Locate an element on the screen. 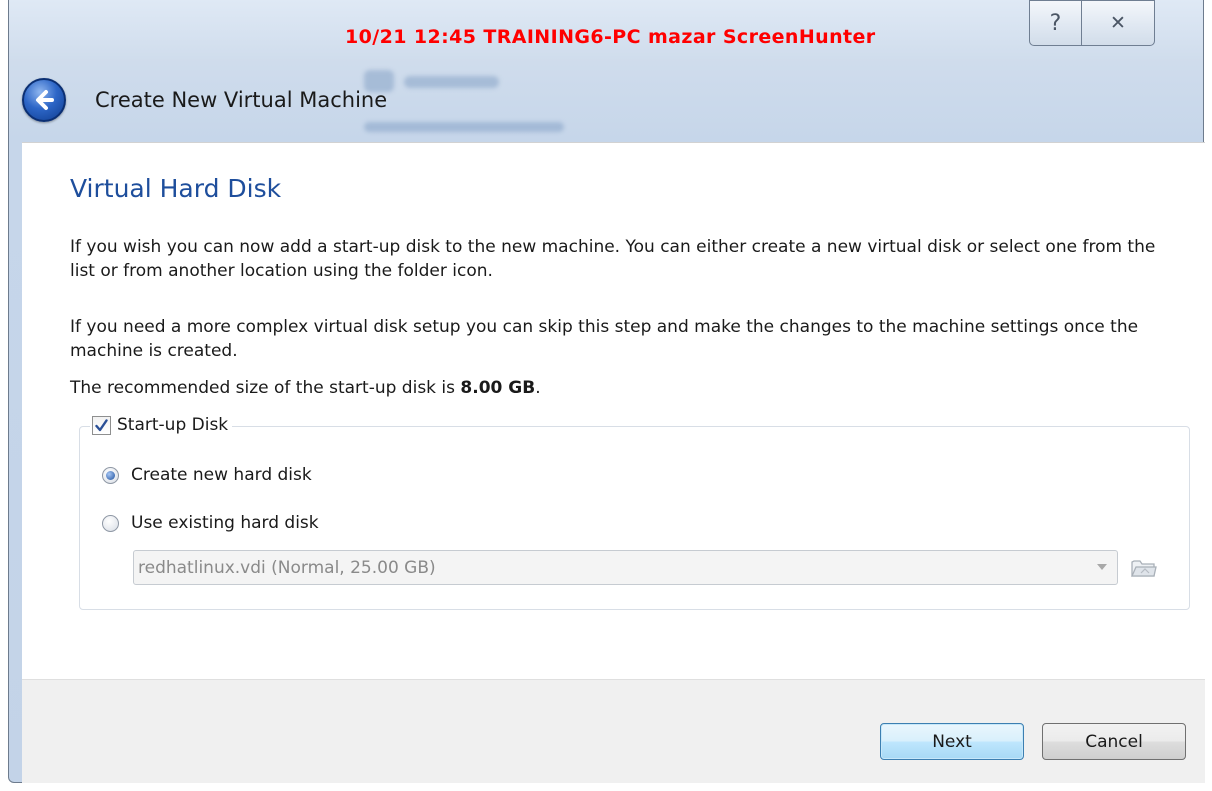 This screenshot has width=1212, height=791. use-existing-disk-option: Use existing hard disk is located at coordinates (210, 523).